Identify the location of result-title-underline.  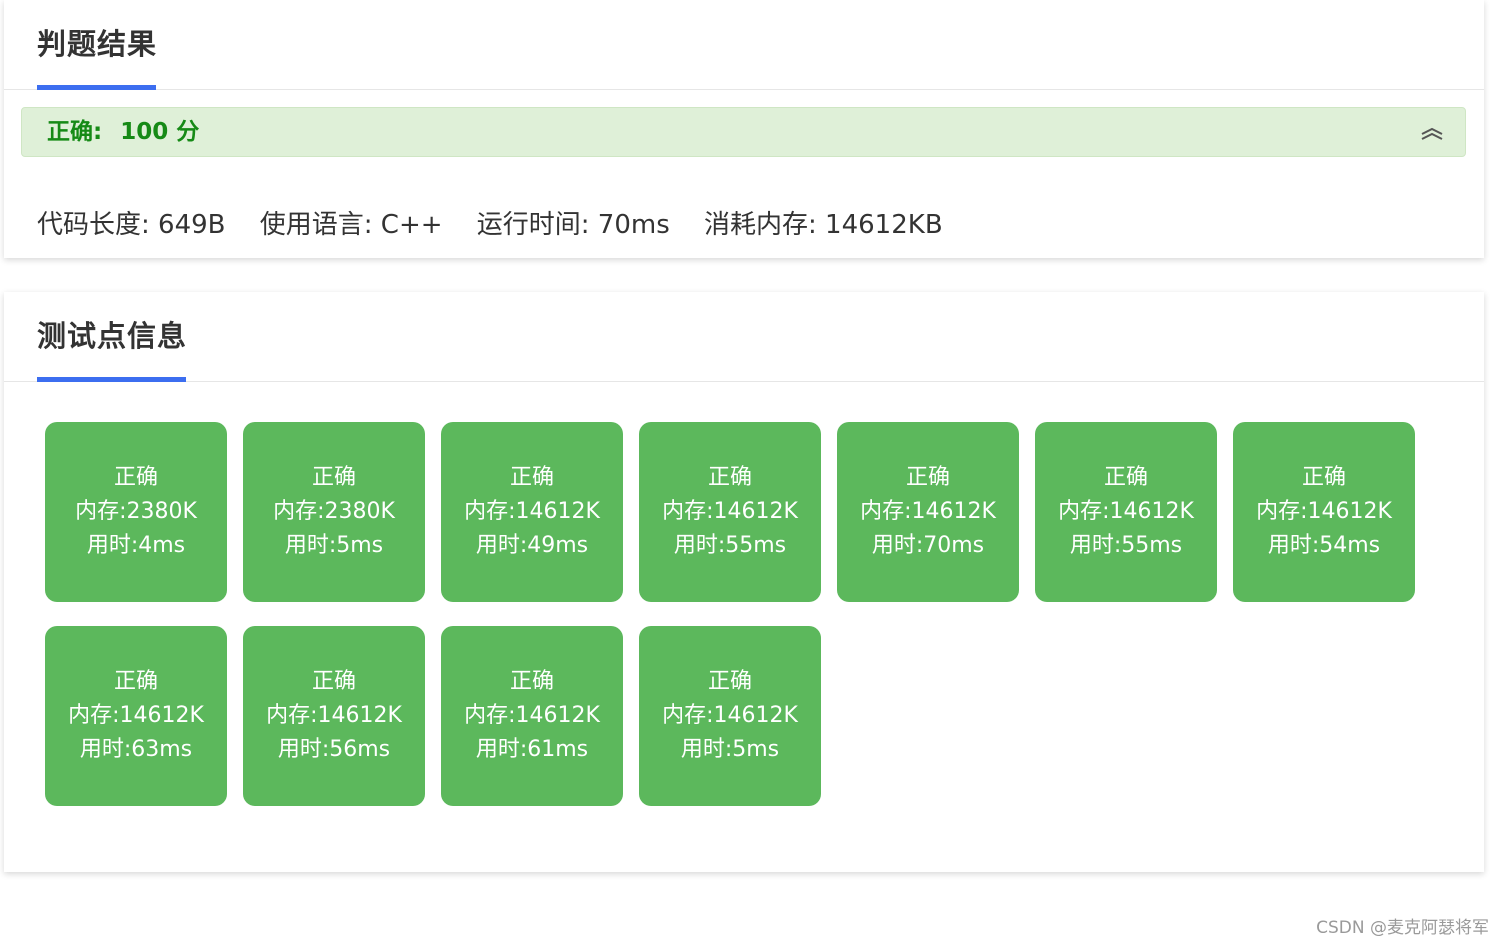
(96, 87).